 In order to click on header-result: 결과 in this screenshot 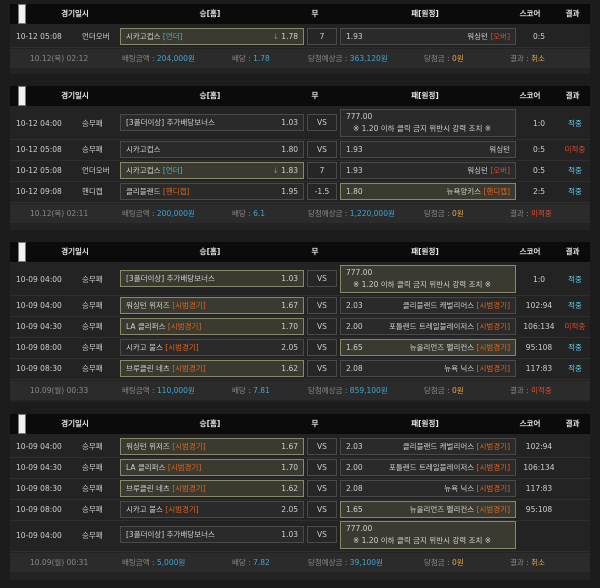, I will do `click(572, 13)`.